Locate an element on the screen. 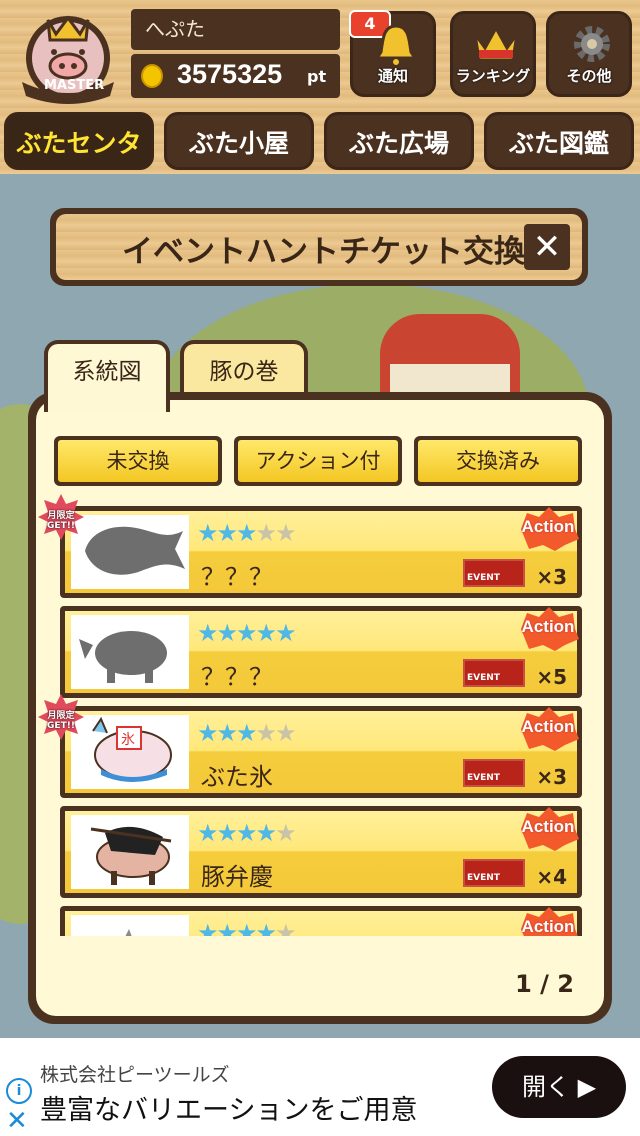 The image size is (640, 1136). svg-text: 氷 is located at coordinates (128, 740).